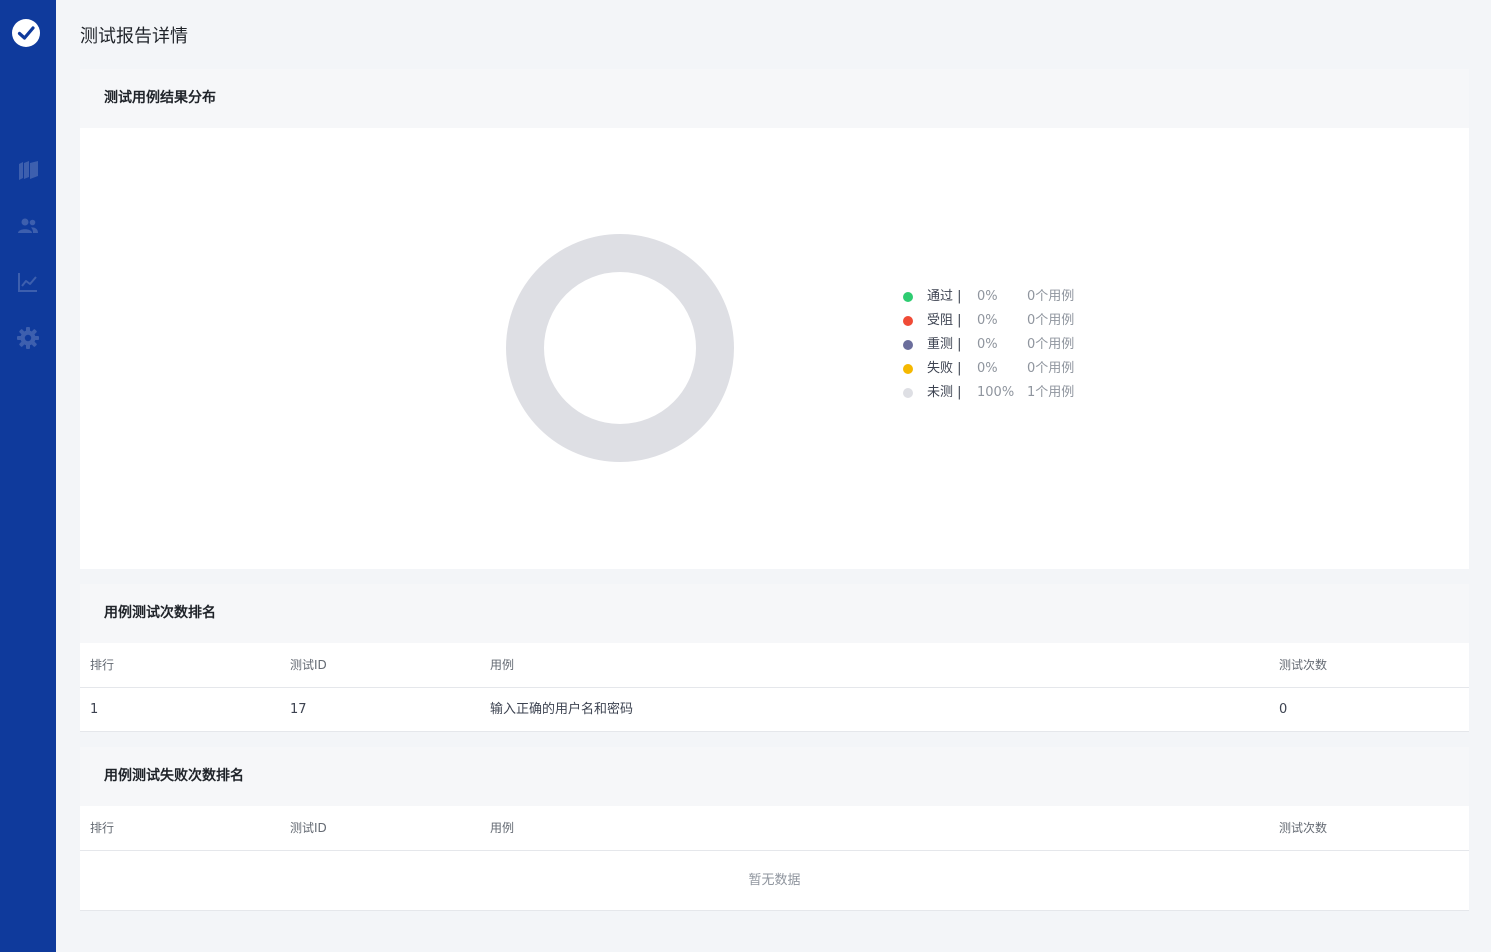 The image size is (1491, 952). I want to click on legend-count: 1个用例, so click(1051, 392).